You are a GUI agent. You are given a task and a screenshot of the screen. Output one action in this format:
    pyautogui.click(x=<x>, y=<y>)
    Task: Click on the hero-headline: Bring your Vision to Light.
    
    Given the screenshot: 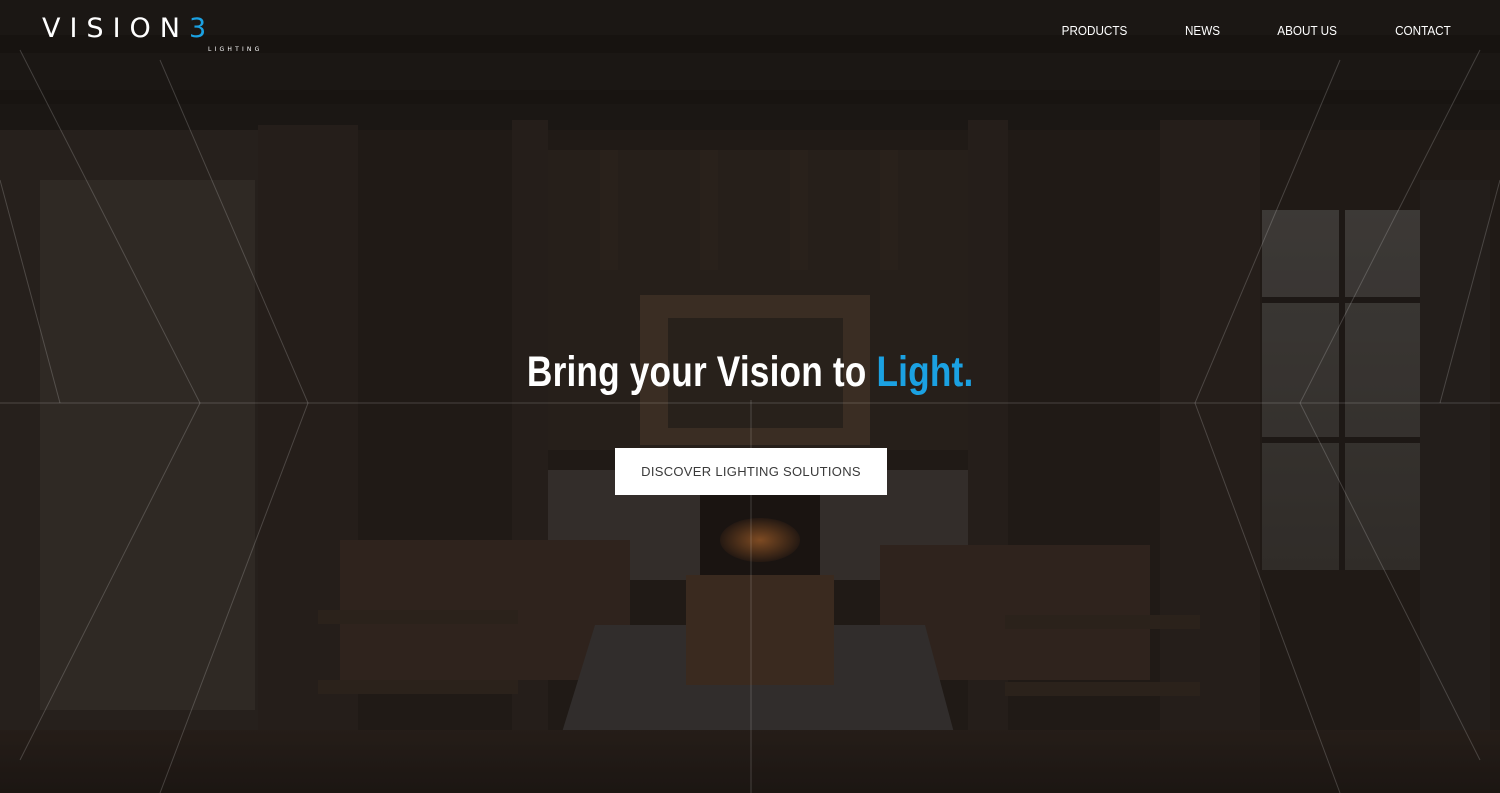 What is the action you would take?
    pyautogui.click(x=750, y=372)
    